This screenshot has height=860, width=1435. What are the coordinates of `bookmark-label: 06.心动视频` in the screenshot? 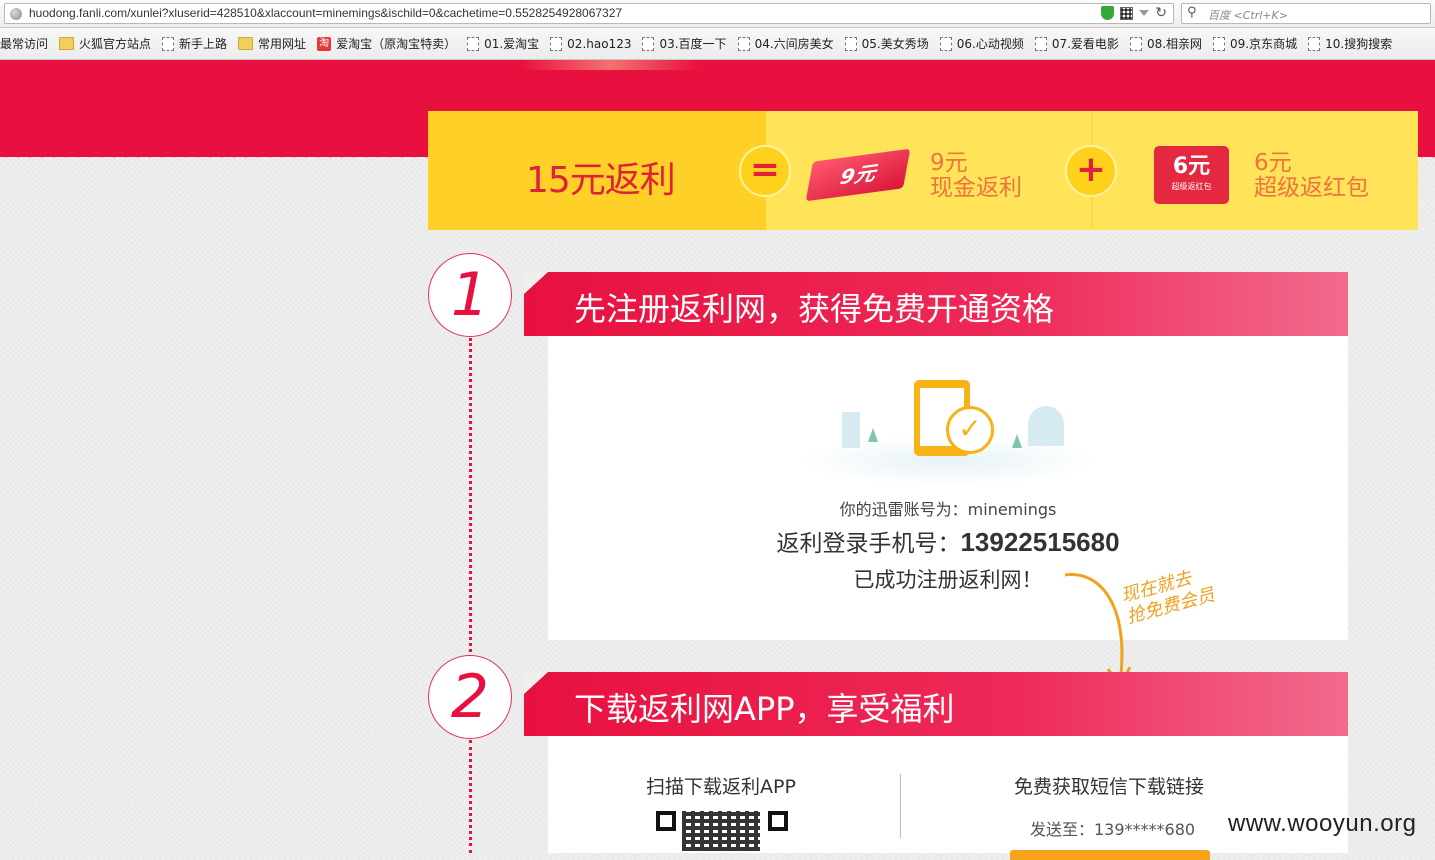 It's located at (990, 44).